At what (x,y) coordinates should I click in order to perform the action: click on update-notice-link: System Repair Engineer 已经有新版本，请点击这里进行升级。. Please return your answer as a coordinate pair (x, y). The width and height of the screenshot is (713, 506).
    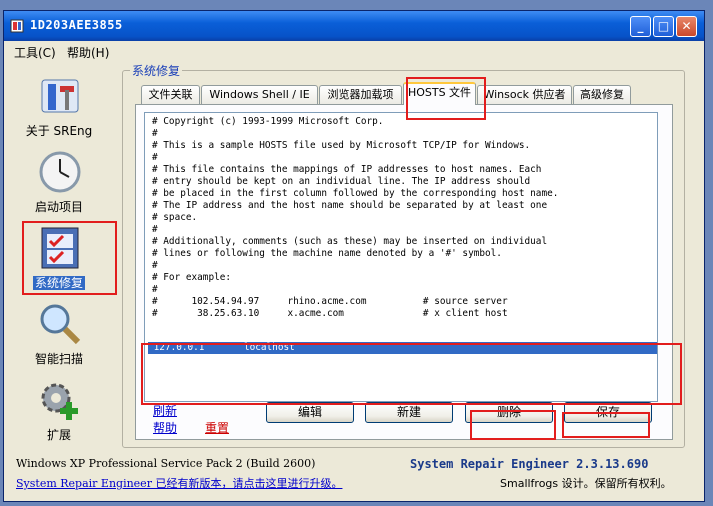
    Looking at the image, I should click on (179, 483).